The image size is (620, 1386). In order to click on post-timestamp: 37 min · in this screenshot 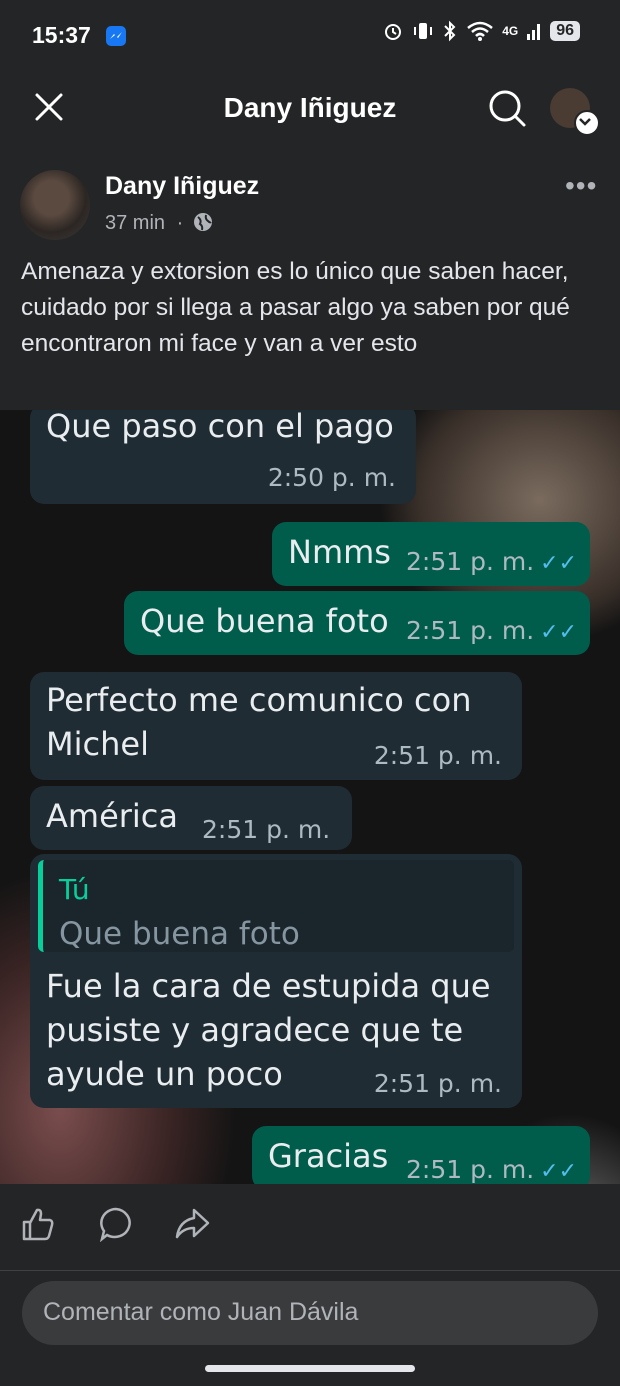, I will do `click(144, 223)`.